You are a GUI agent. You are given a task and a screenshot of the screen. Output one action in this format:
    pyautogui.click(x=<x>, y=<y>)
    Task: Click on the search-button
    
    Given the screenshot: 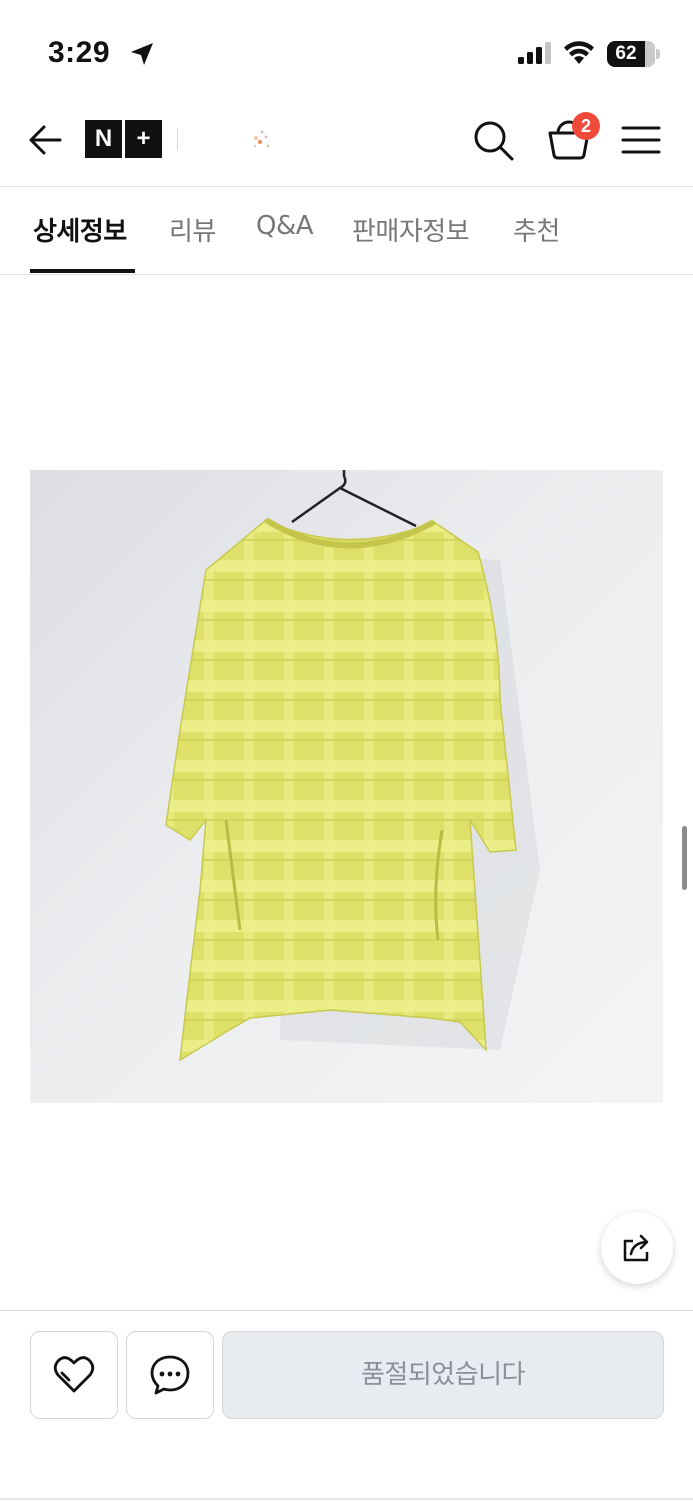 What is the action you would take?
    pyautogui.click(x=493, y=140)
    